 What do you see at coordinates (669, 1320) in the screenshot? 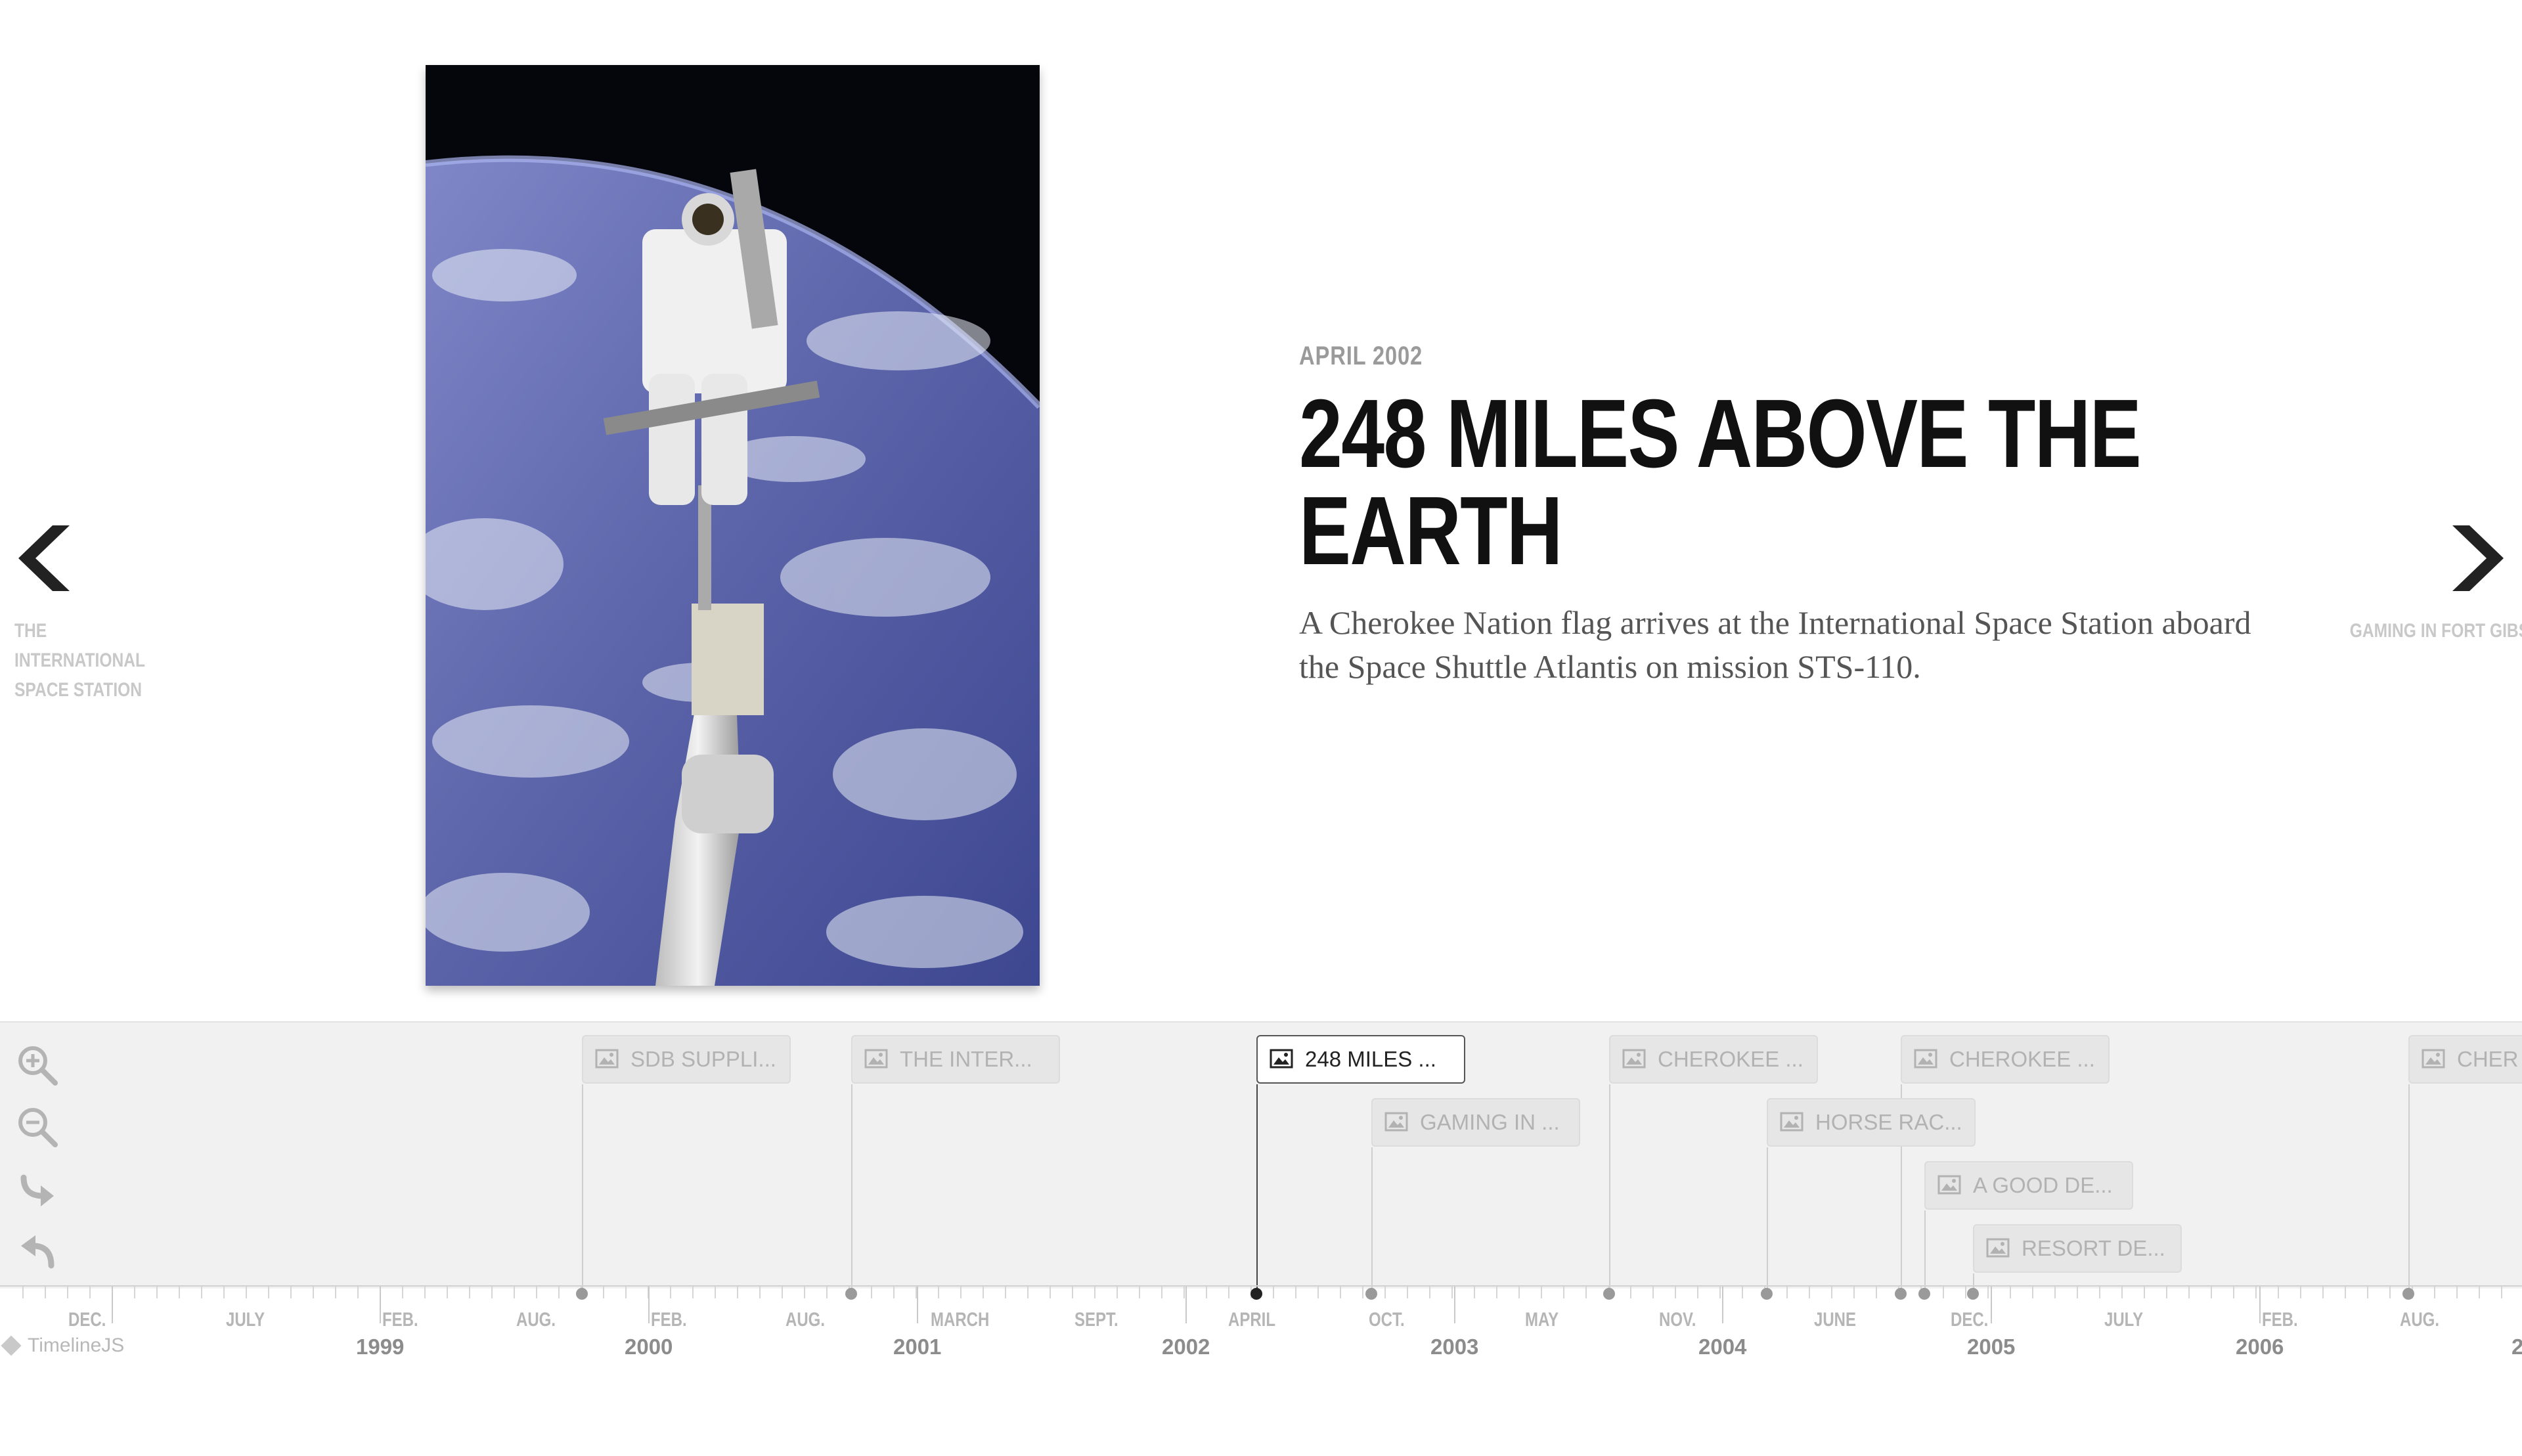
I see `month-label: FEB.` at bounding box center [669, 1320].